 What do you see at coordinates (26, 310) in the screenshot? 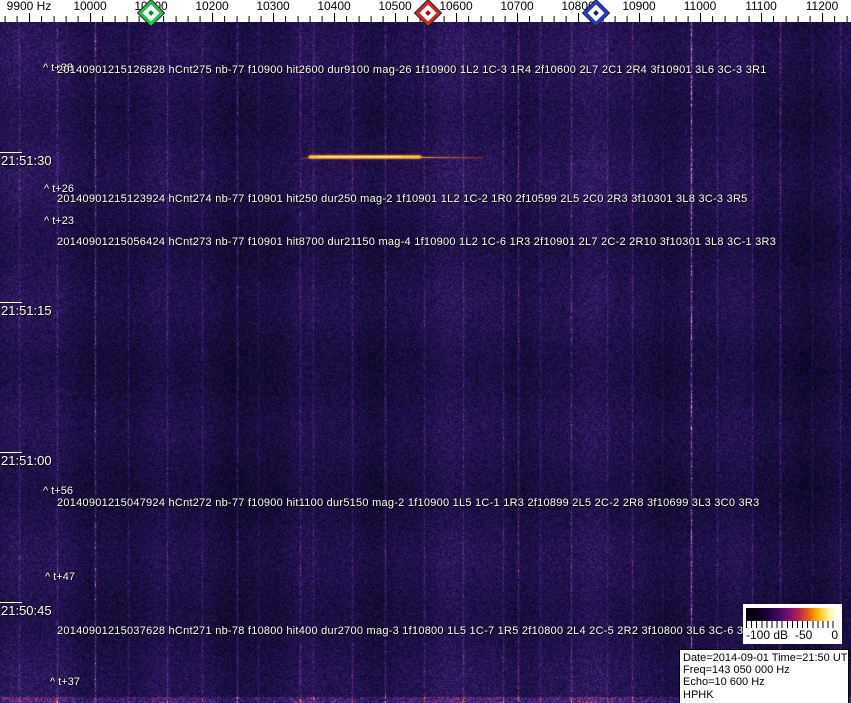
I see `time-text: 21:51:15` at bounding box center [26, 310].